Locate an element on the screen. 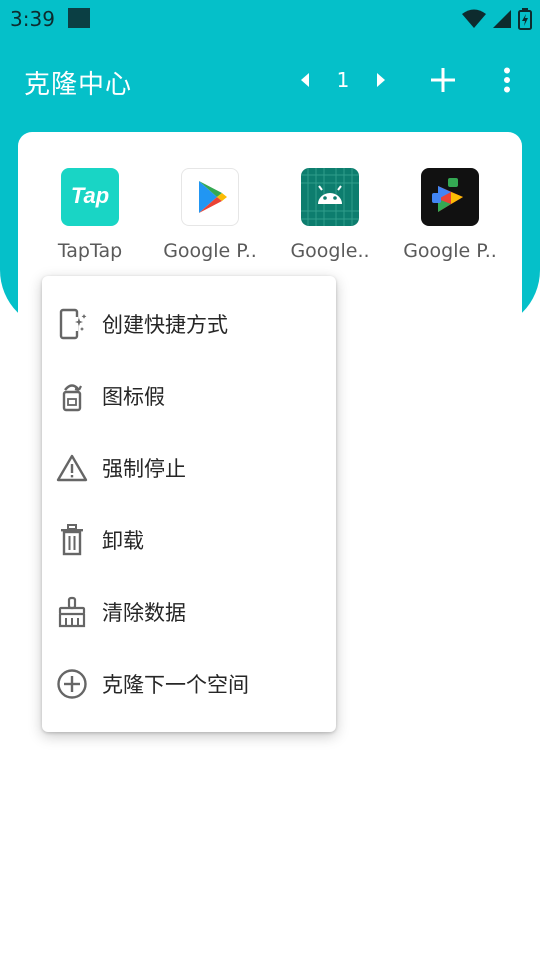  shortcut-icon is located at coordinates (72, 324).